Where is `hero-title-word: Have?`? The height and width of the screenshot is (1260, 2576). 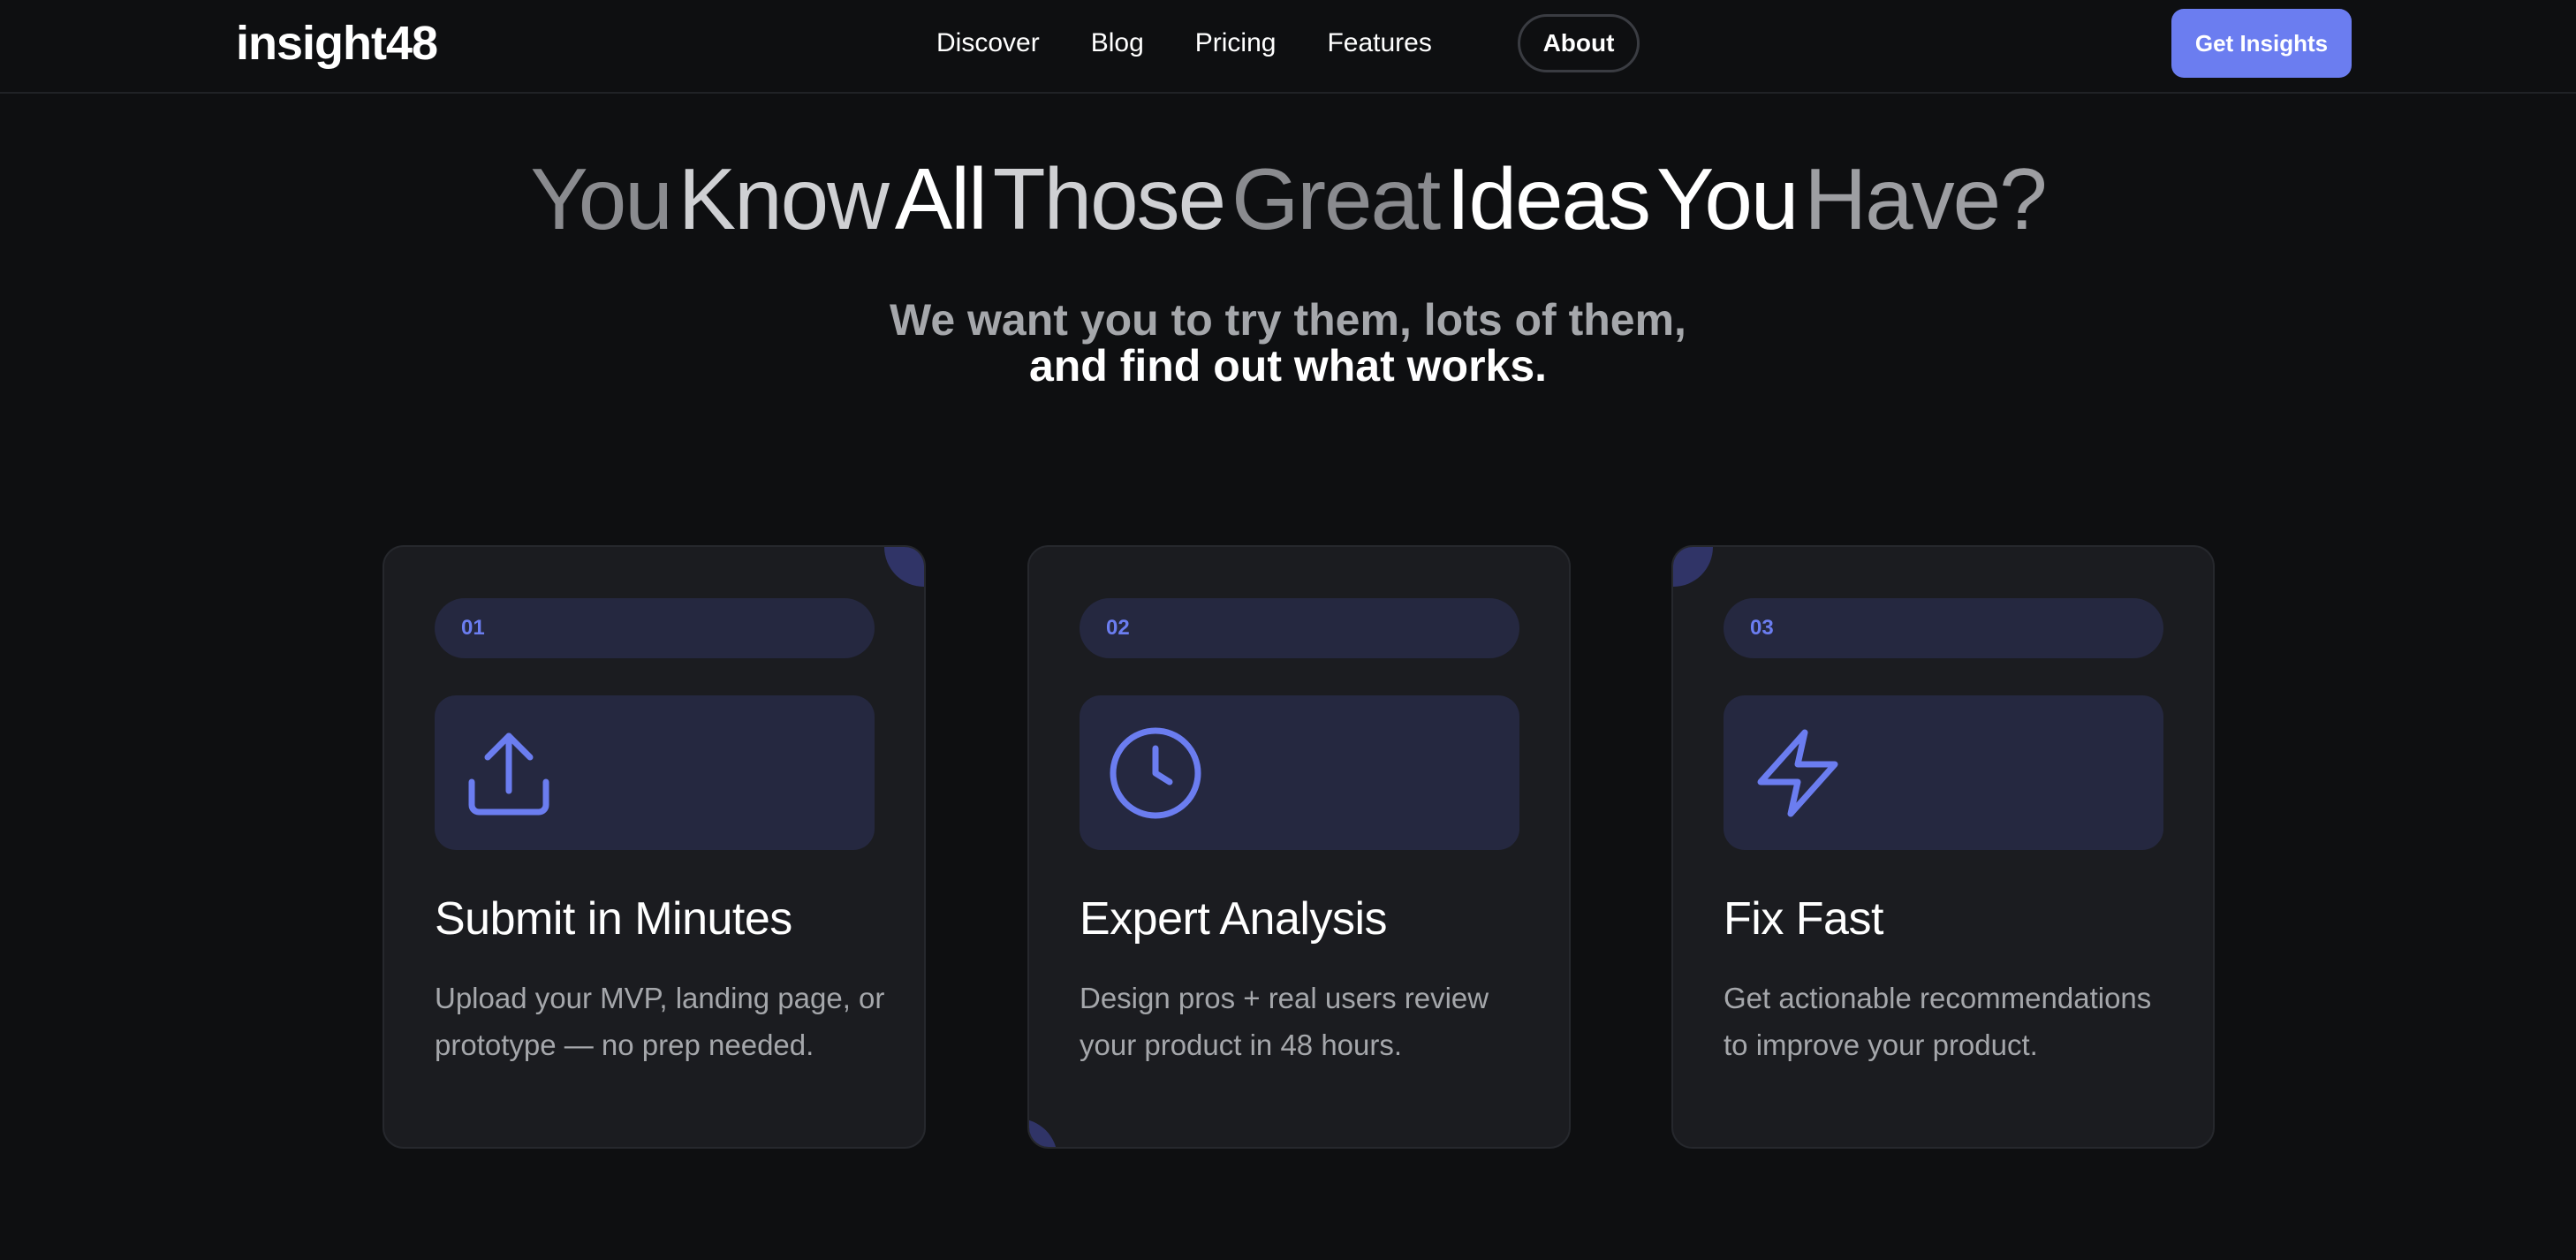
hero-title-word: Have? is located at coordinates (1926, 198).